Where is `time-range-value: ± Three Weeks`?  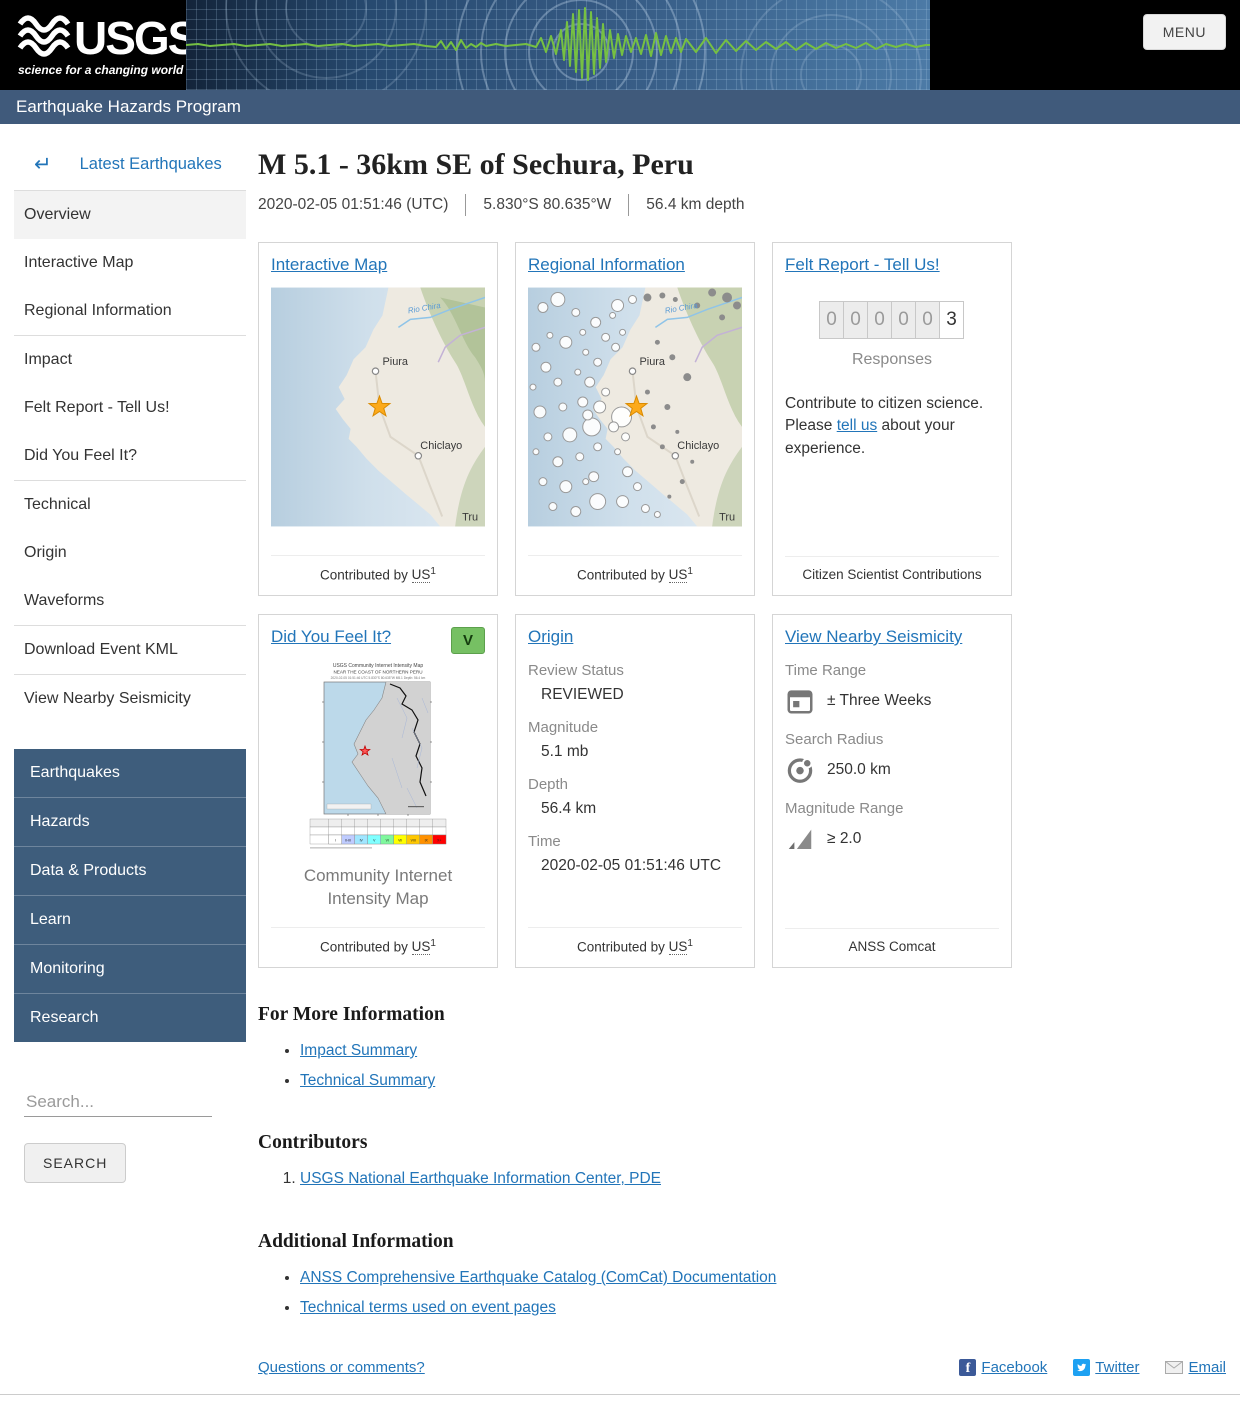
time-range-value: ± Three Weeks is located at coordinates (879, 700).